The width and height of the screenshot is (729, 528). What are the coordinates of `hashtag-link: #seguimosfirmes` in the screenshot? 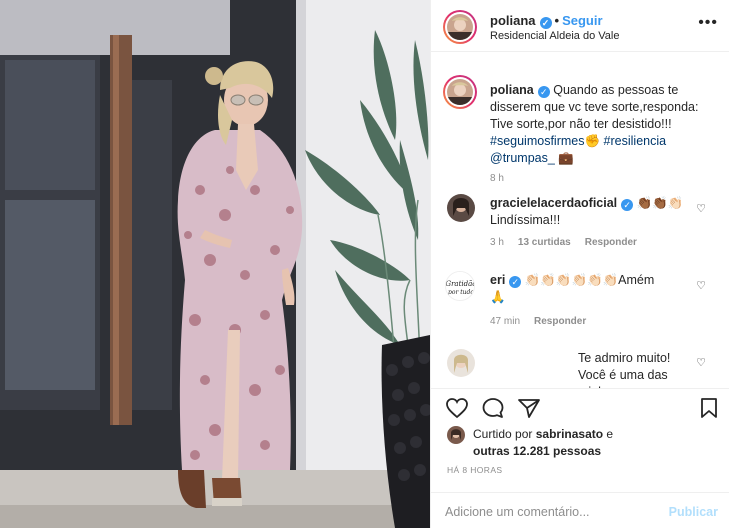 It's located at (537, 141).